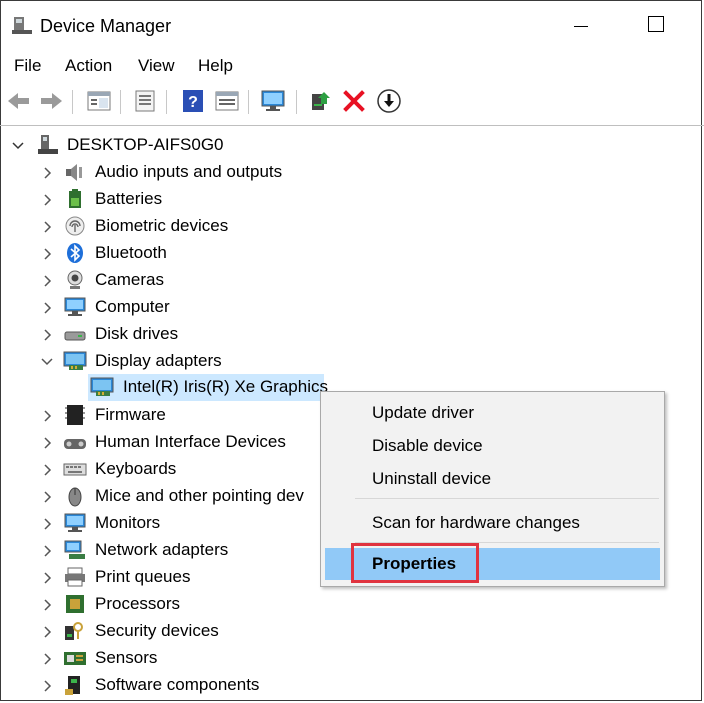  What do you see at coordinates (51, 101) in the screenshot?
I see `forward-arrow-icon` at bounding box center [51, 101].